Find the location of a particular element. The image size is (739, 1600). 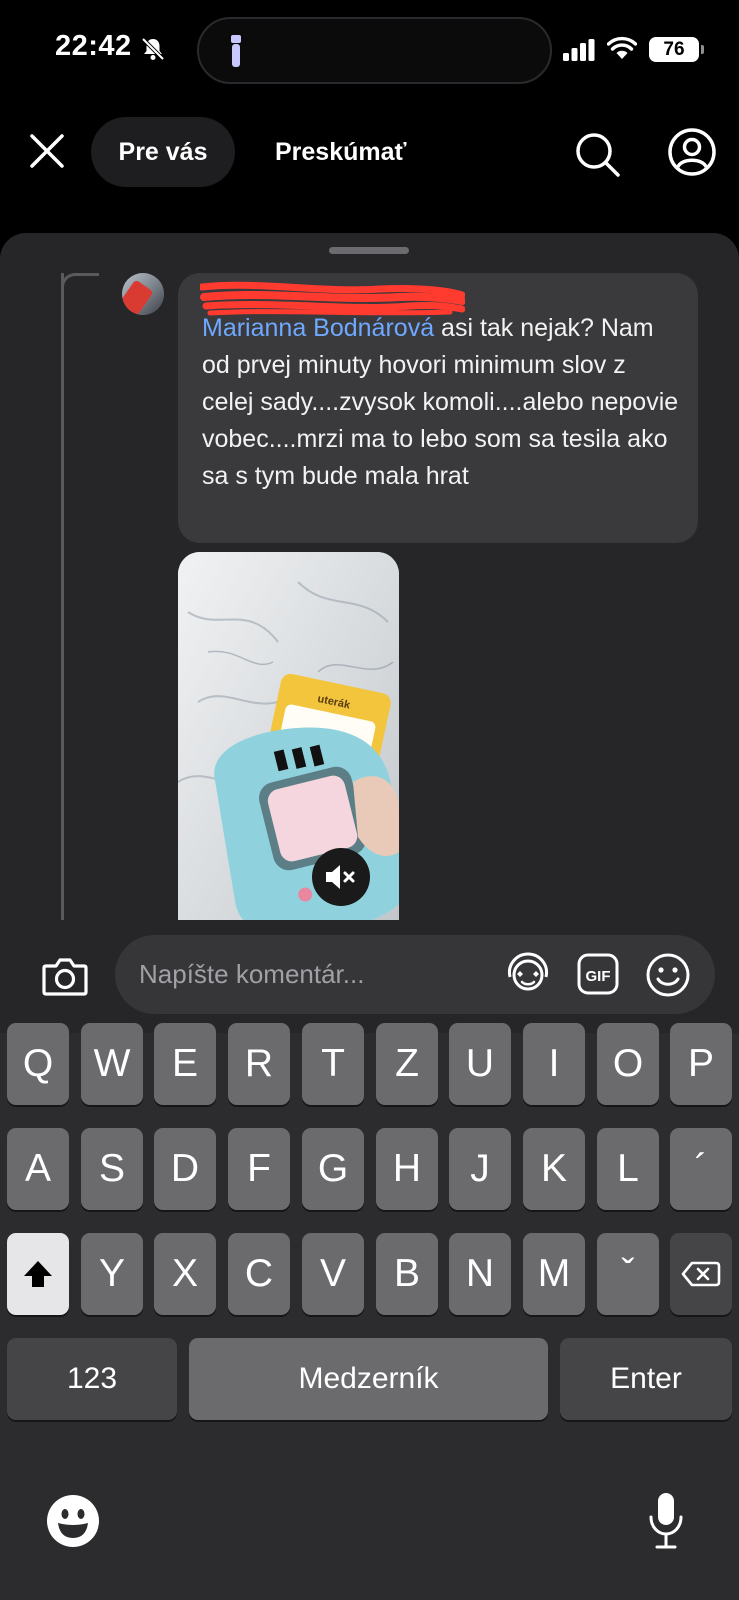

key-t: T is located at coordinates (333, 1064).